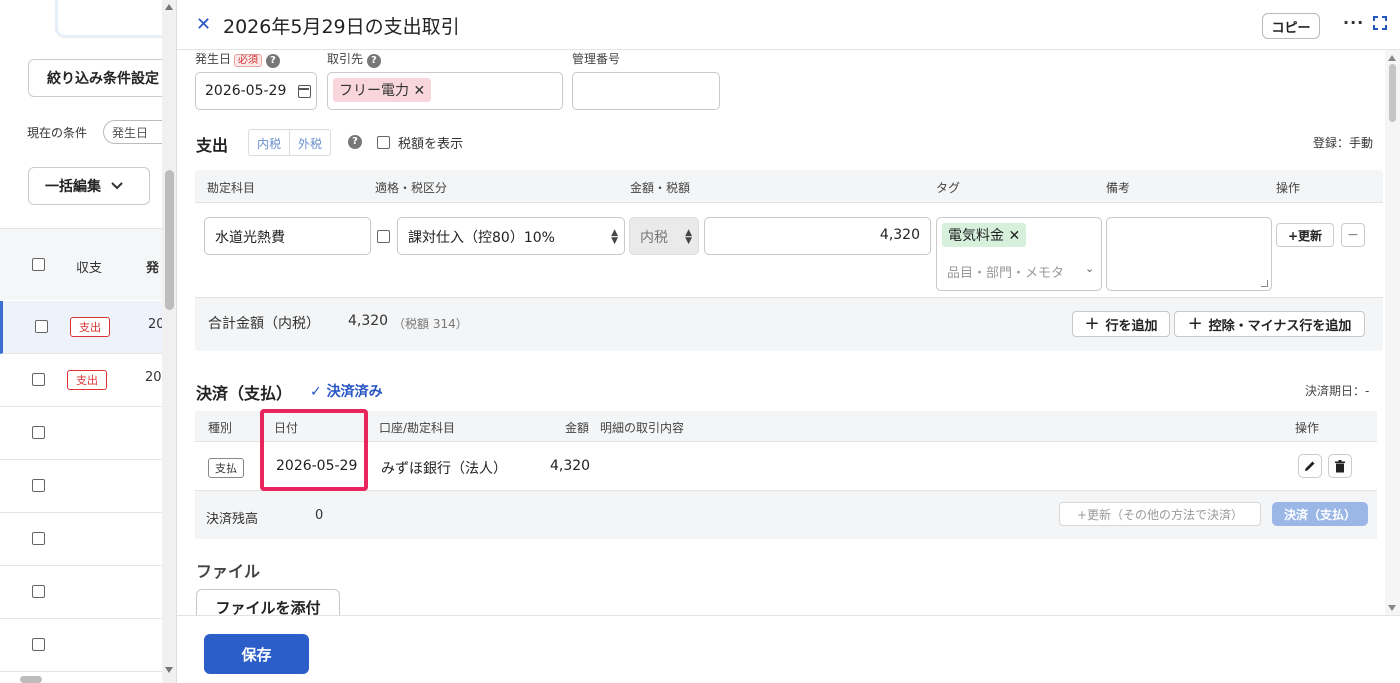  What do you see at coordinates (346, 391) in the screenshot?
I see `settled-status: ✓ 決済済み` at bounding box center [346, 391].